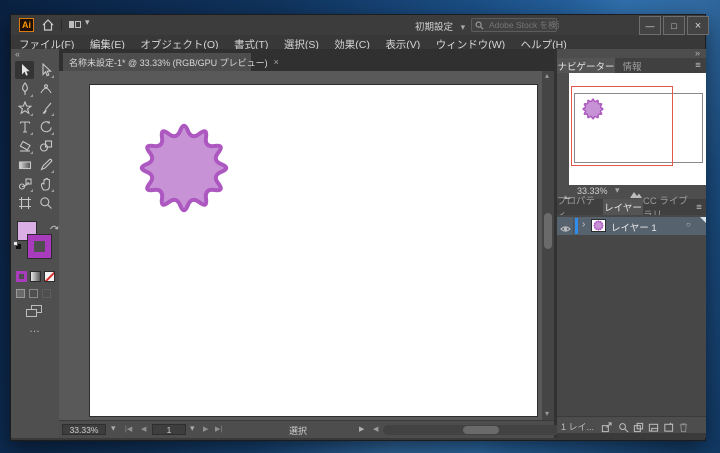 This screenshot has height=453, width=720. I want to click on collapse-toolbar-icon: «, so click(17, 54).